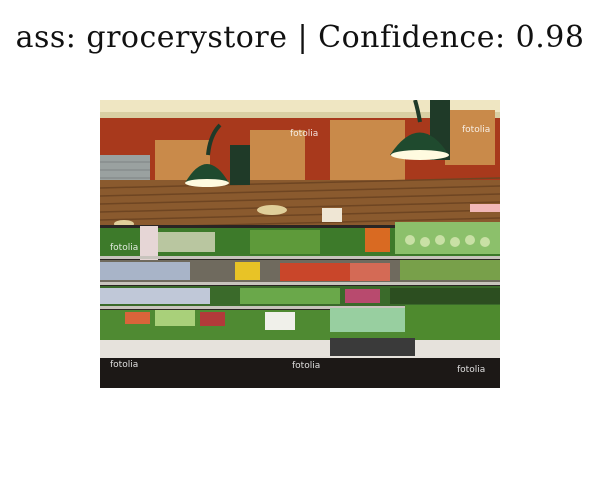  Describe the element at coordinates (485, 208) in the screenshot. I see `price-tag` at that location.